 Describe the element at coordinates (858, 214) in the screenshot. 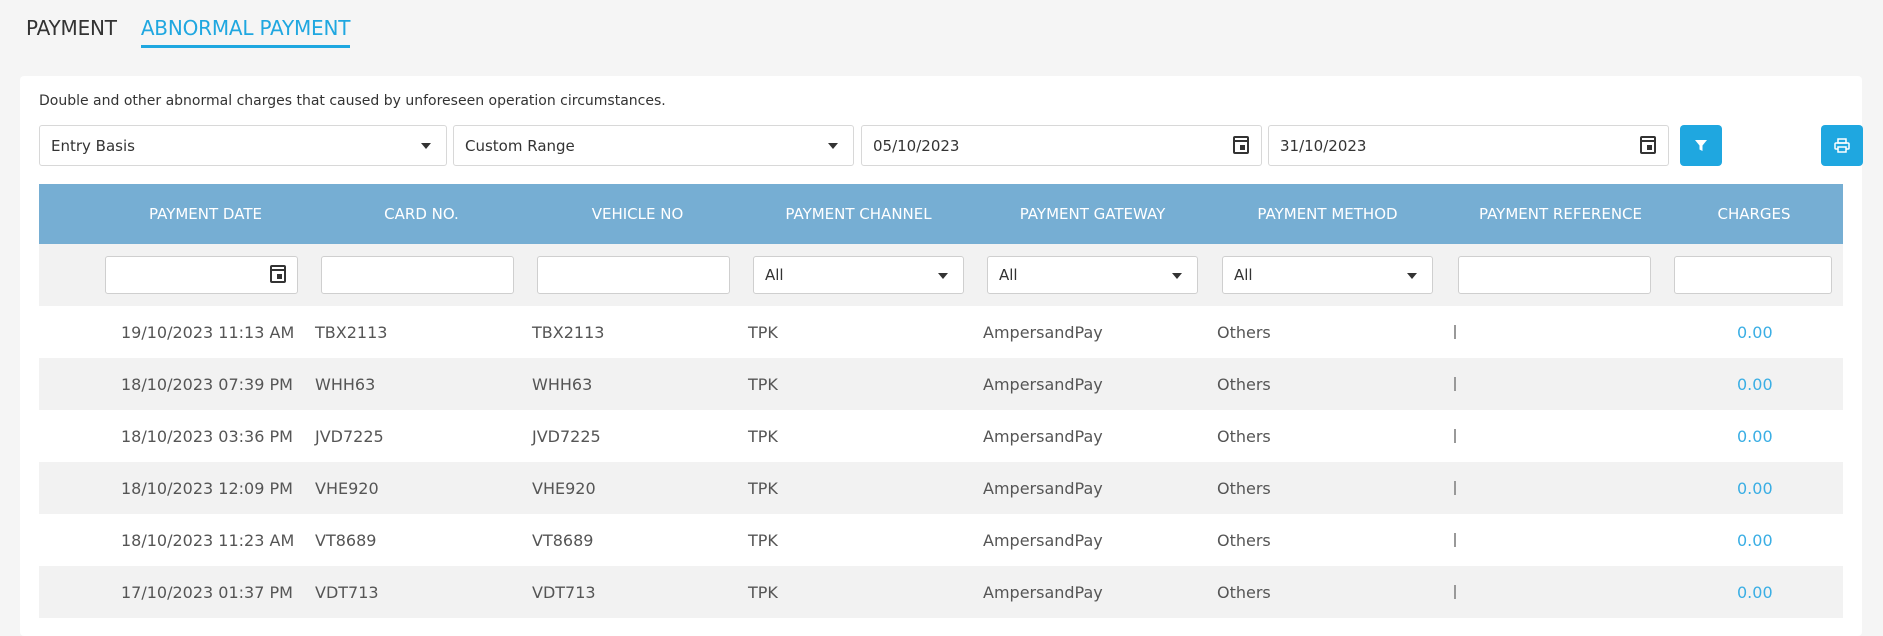

I see `col-payment-channel: PAYMENT CHANNEL` at that location.